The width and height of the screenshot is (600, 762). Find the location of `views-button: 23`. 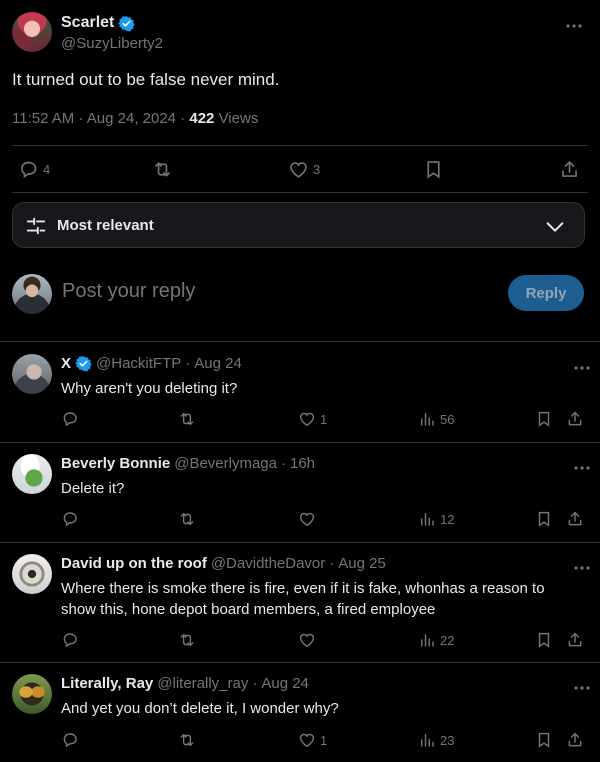

views-button: 23 is located at coordinates (436, 740).